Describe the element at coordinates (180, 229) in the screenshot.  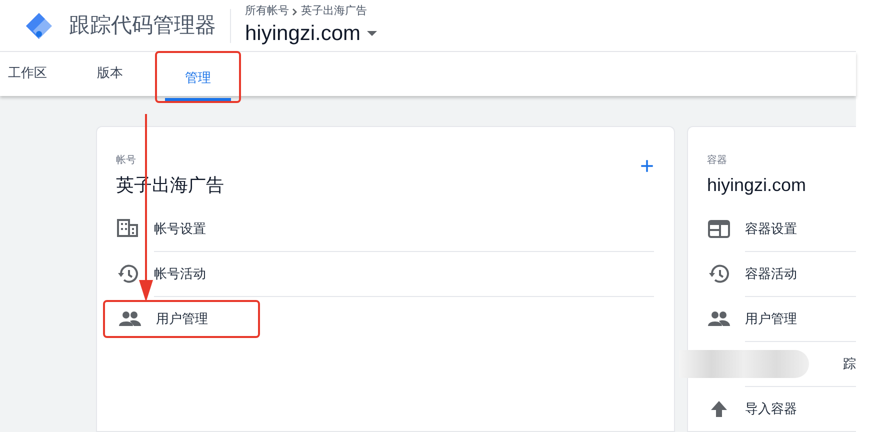
I see `menu-link: 帐号设置` at that location.